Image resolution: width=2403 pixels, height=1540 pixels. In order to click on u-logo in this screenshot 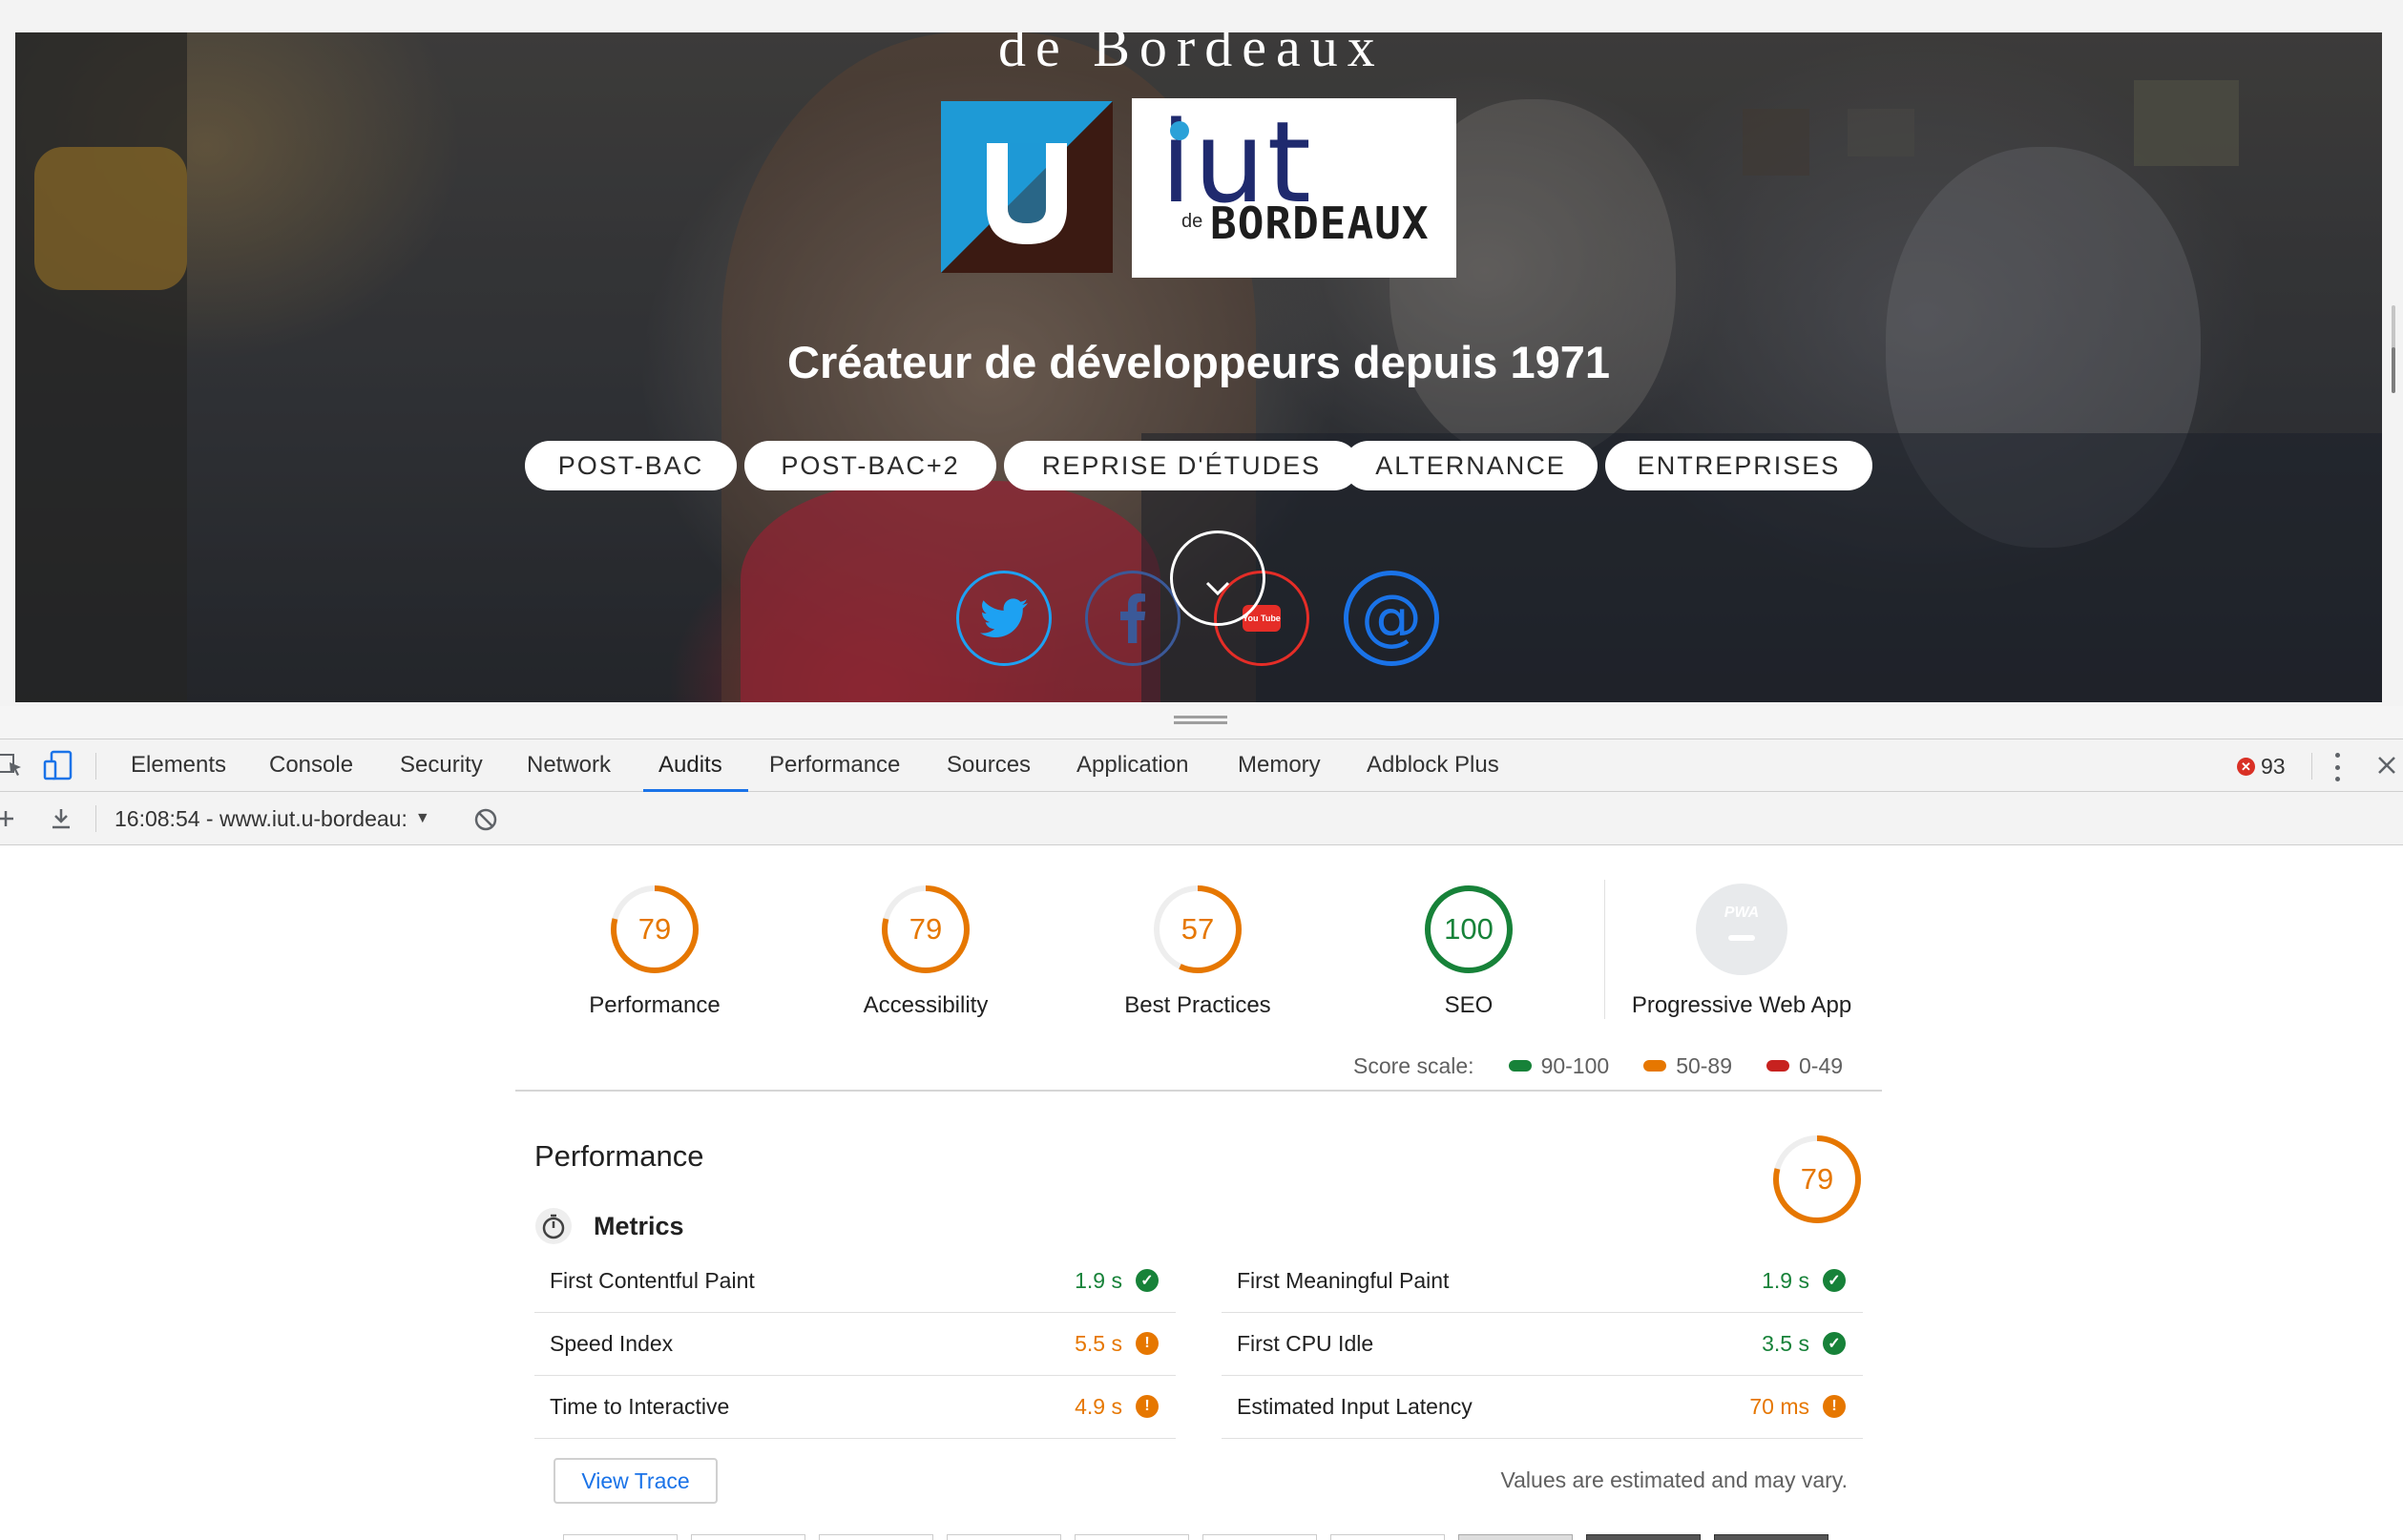, I will do `click(1027, 187)`.